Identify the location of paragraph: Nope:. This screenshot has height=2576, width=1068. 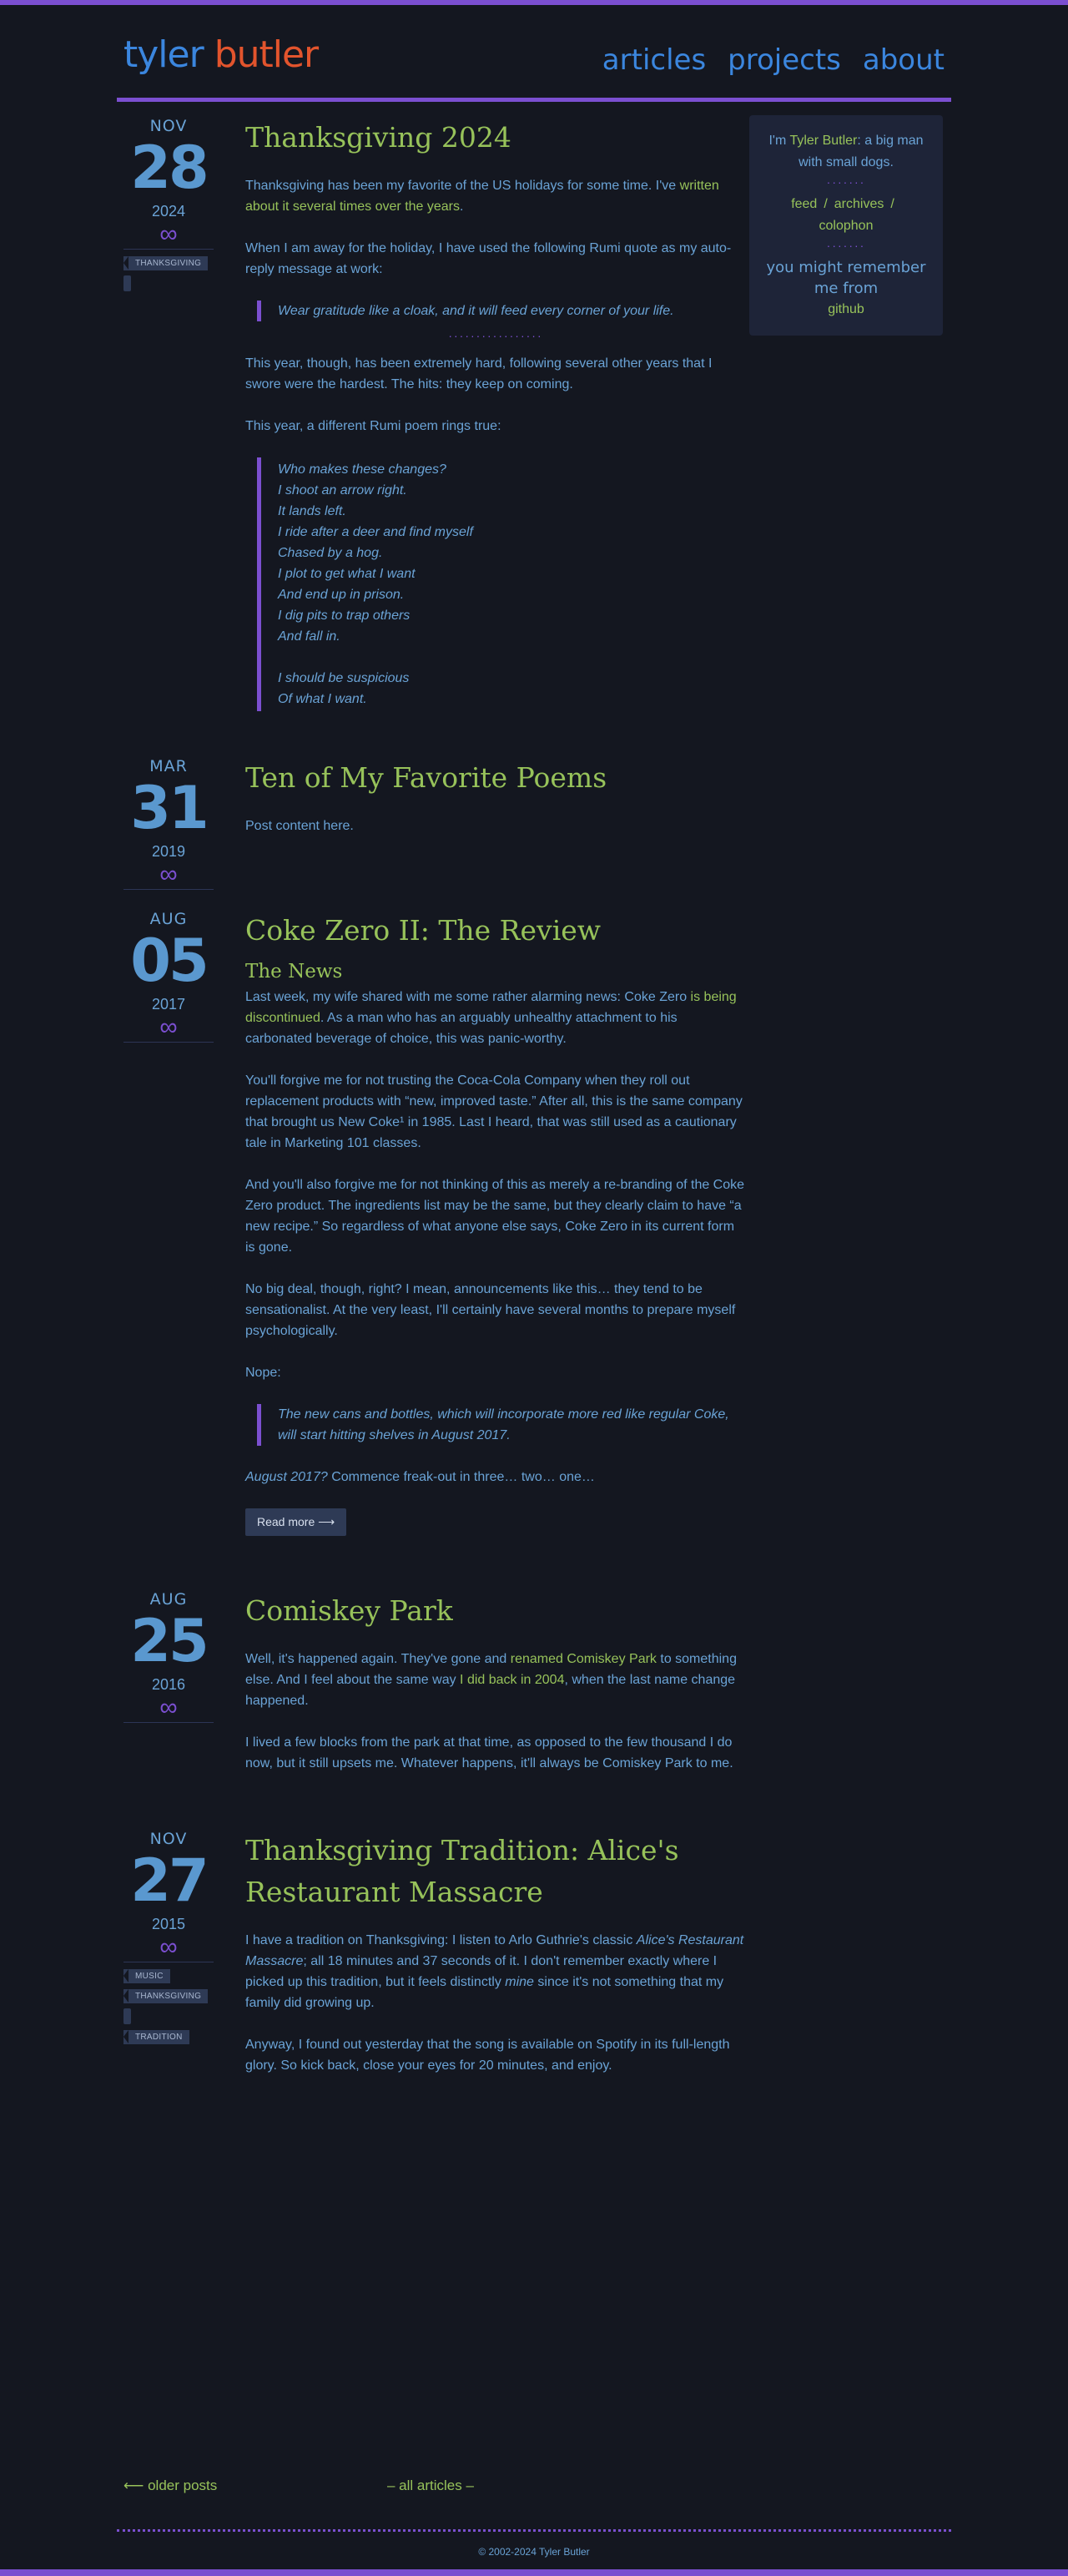
(263, 1373).